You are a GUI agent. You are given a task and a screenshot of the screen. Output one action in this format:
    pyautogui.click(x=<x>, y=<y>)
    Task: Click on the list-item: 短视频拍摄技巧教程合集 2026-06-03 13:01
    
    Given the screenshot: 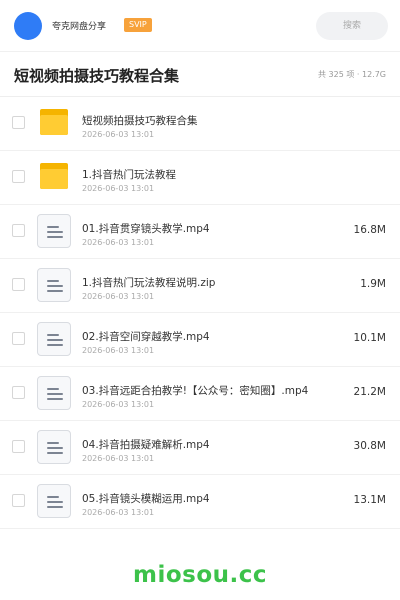 What is the action you would take?
    pyautogui.click(x=200, y=124)
    